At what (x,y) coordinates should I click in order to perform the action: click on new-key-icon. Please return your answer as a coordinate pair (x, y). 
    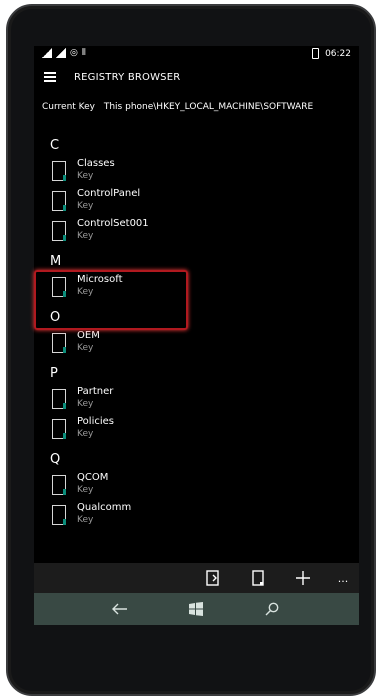
    Looking at the image, I should click on (258, 578).